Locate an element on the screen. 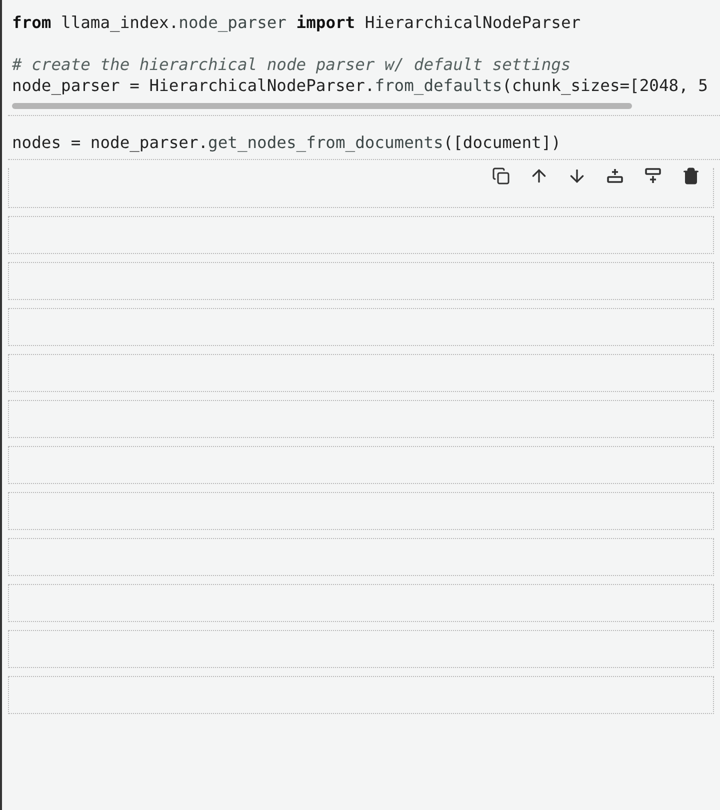 Image resolution: width=720 pixels, height=810 pixels. code-cell: from llama_index.node_parser import HierarchicalNodeParser # create the hierarchical node parser w/ default settings node_parser = HierarchicalNodeParser.from_defaults(chunk_sizes=[2048, 5 is located at coordinates (364, 60).